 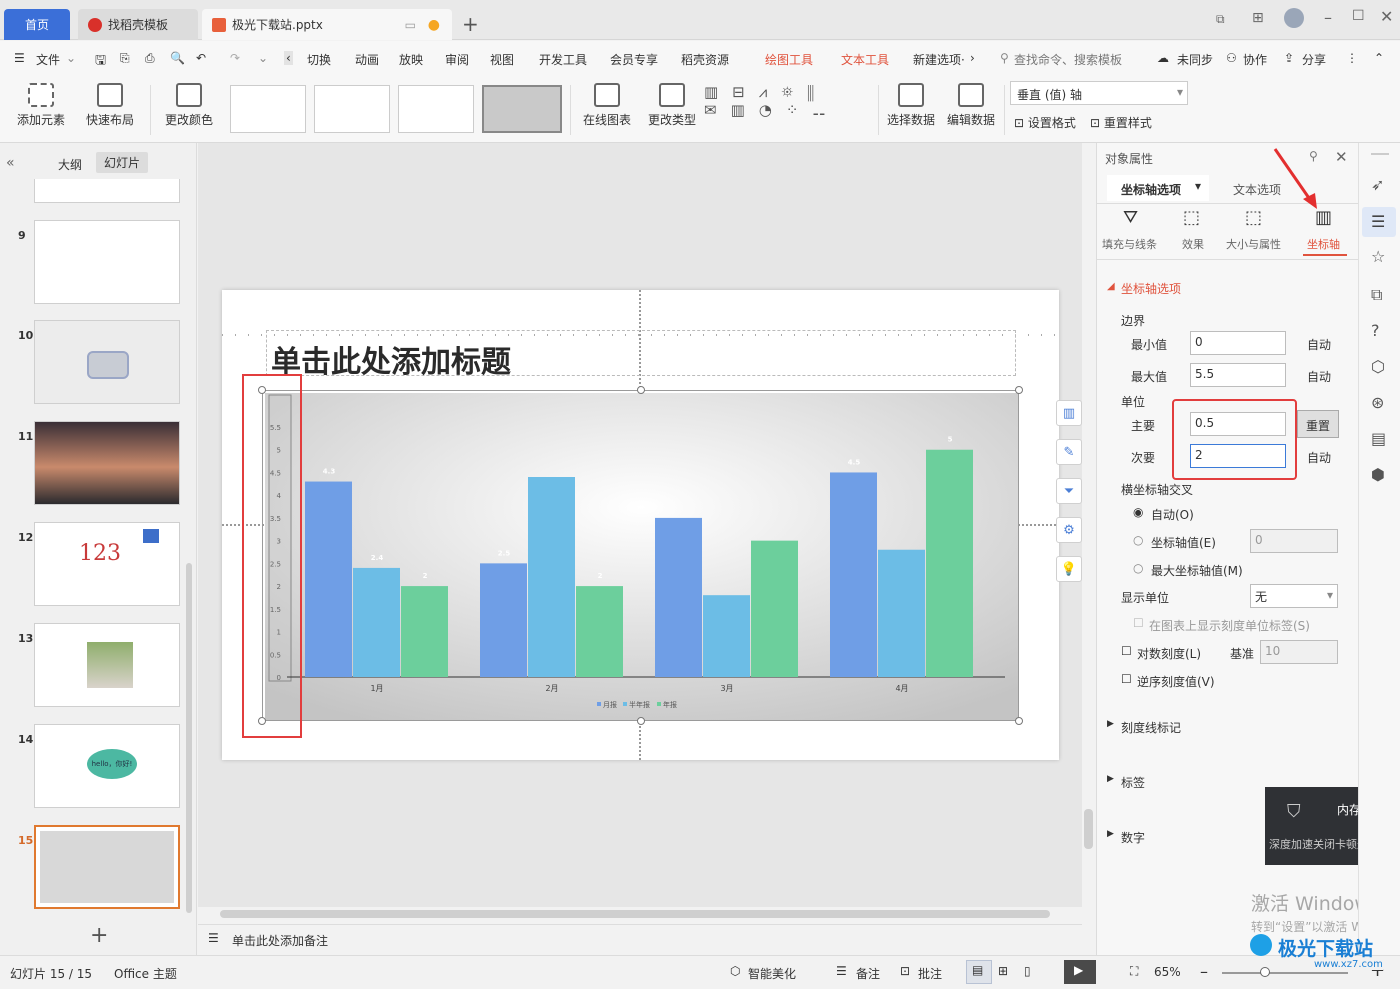 I want to click on grid-view-icon: ⊞, so click(x=1003, y=971).